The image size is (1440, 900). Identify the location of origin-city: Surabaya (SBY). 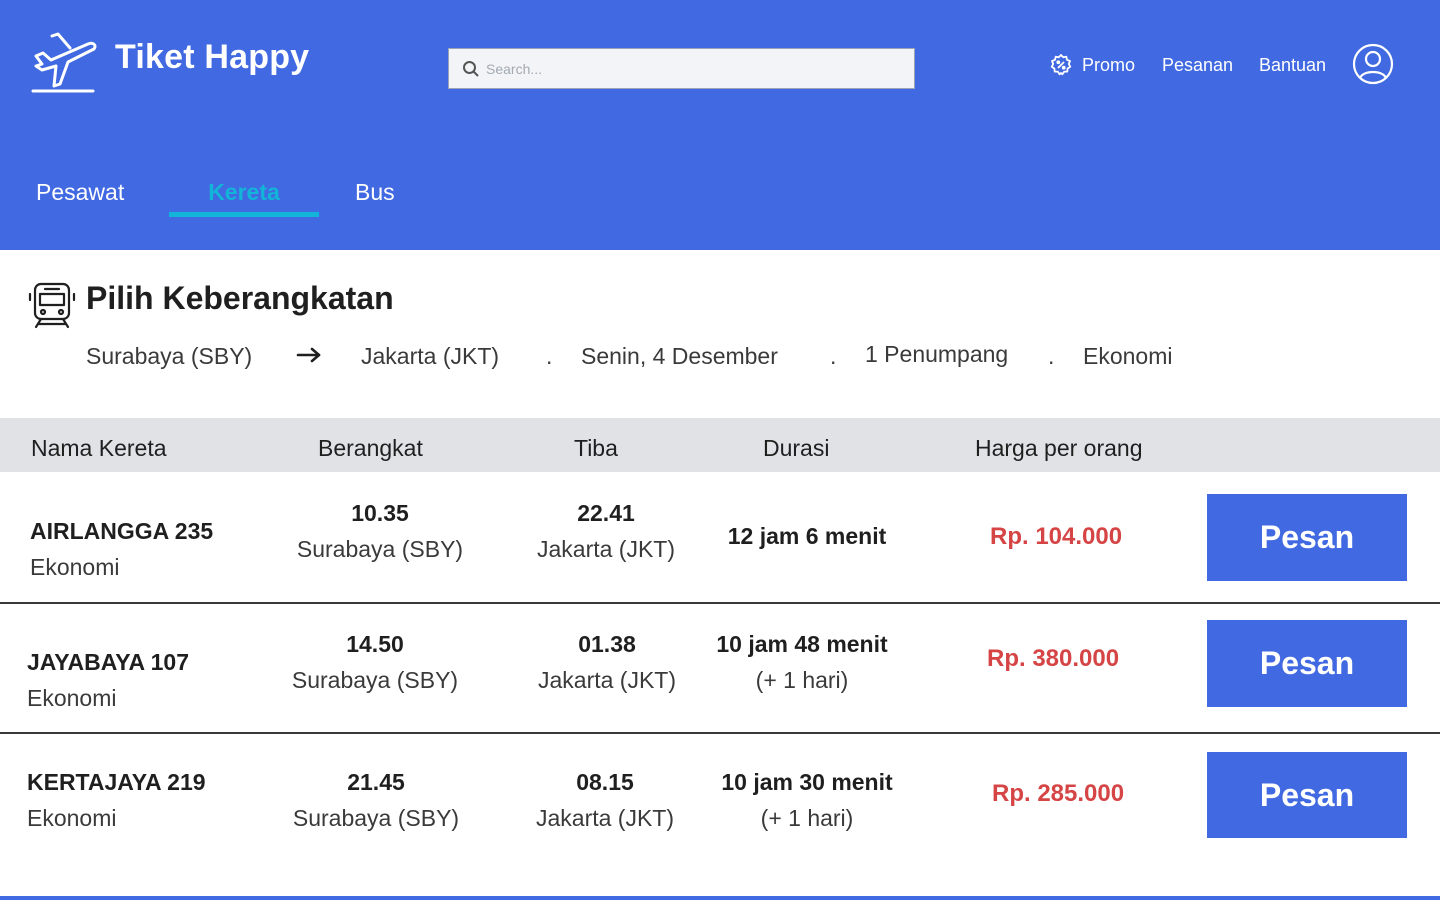
(169, 356).